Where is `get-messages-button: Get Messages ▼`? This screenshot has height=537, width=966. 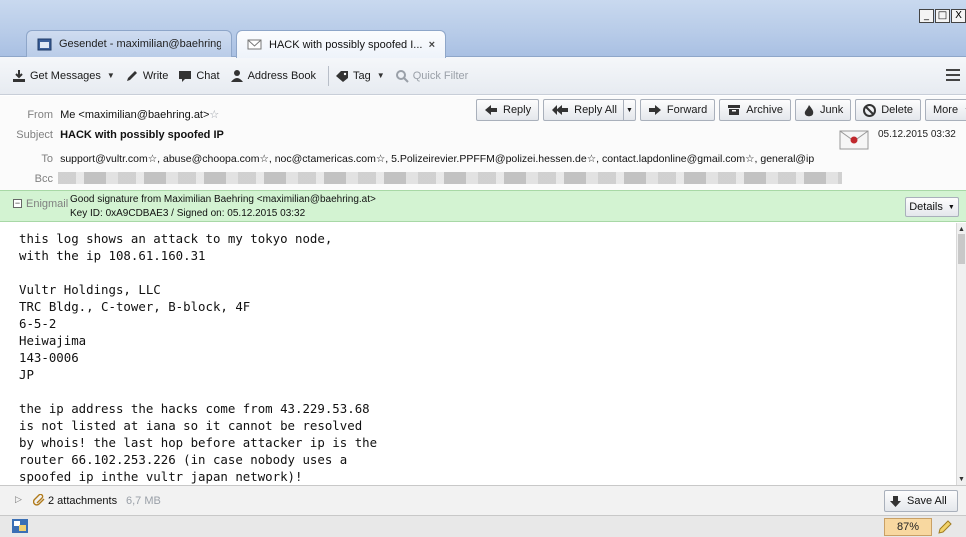
get-messages-button: Get Messages ▼ is located at coordinates (63, 76).